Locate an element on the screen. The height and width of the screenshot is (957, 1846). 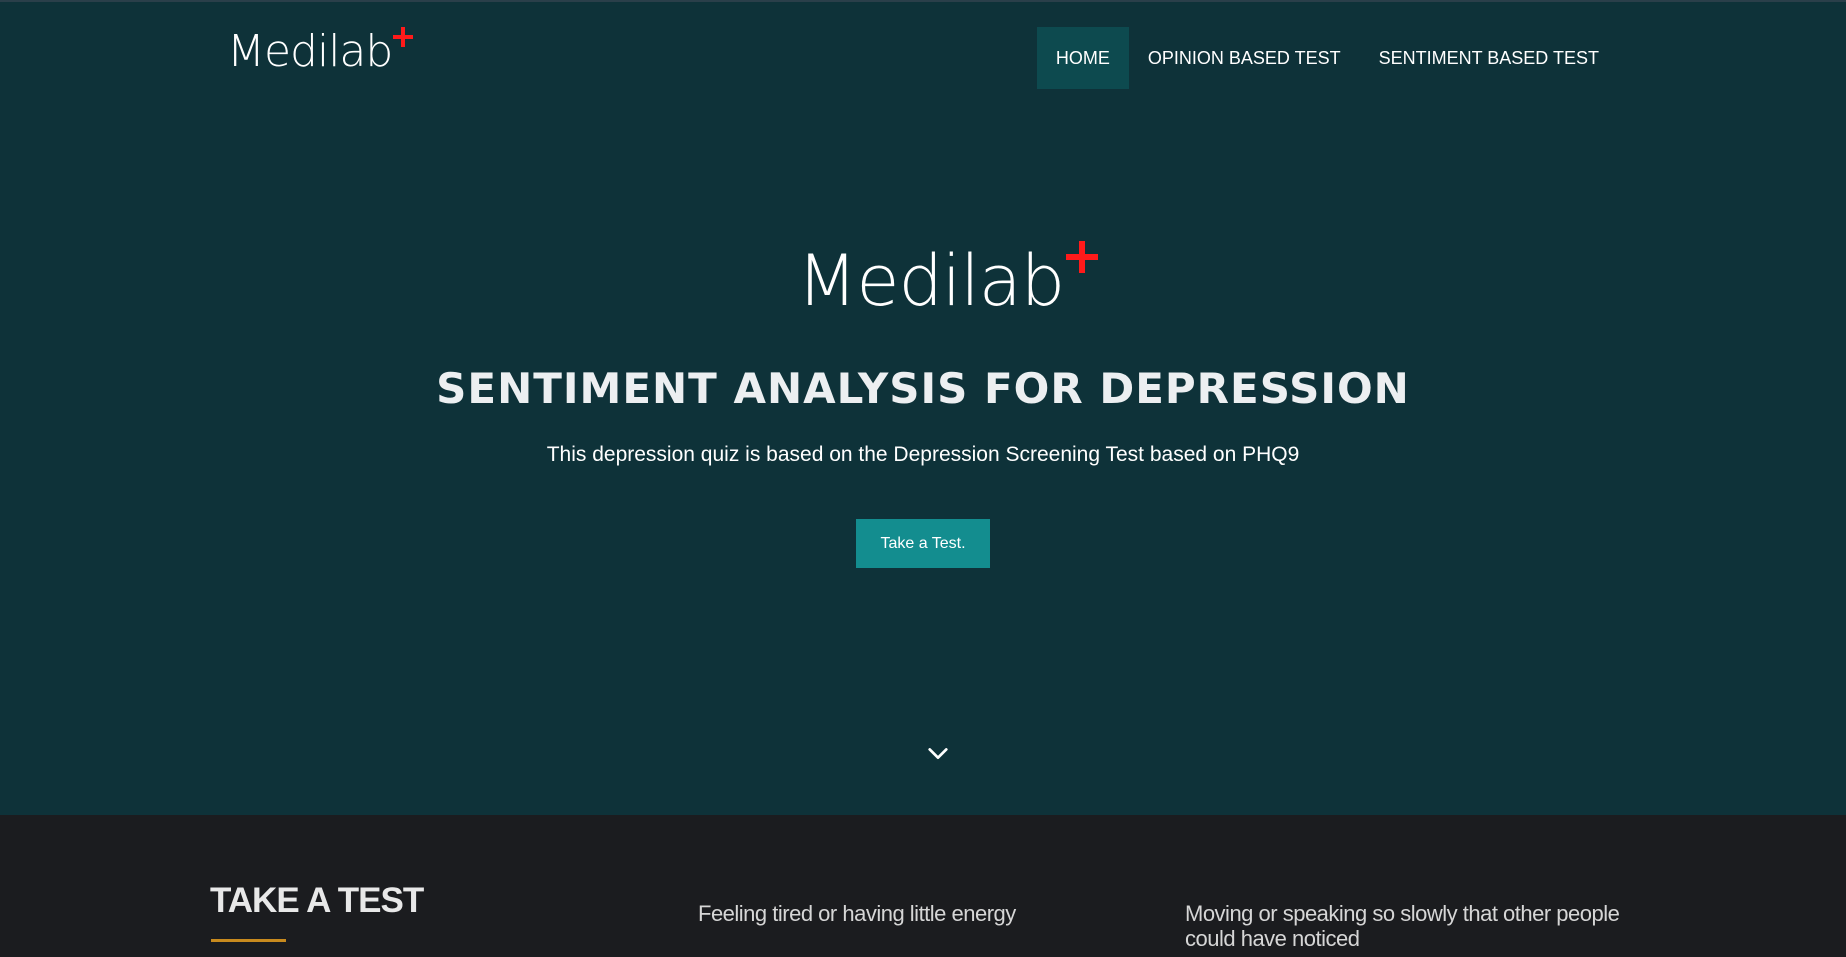
logo-text: Medilab is located at coordinates (310, 51).